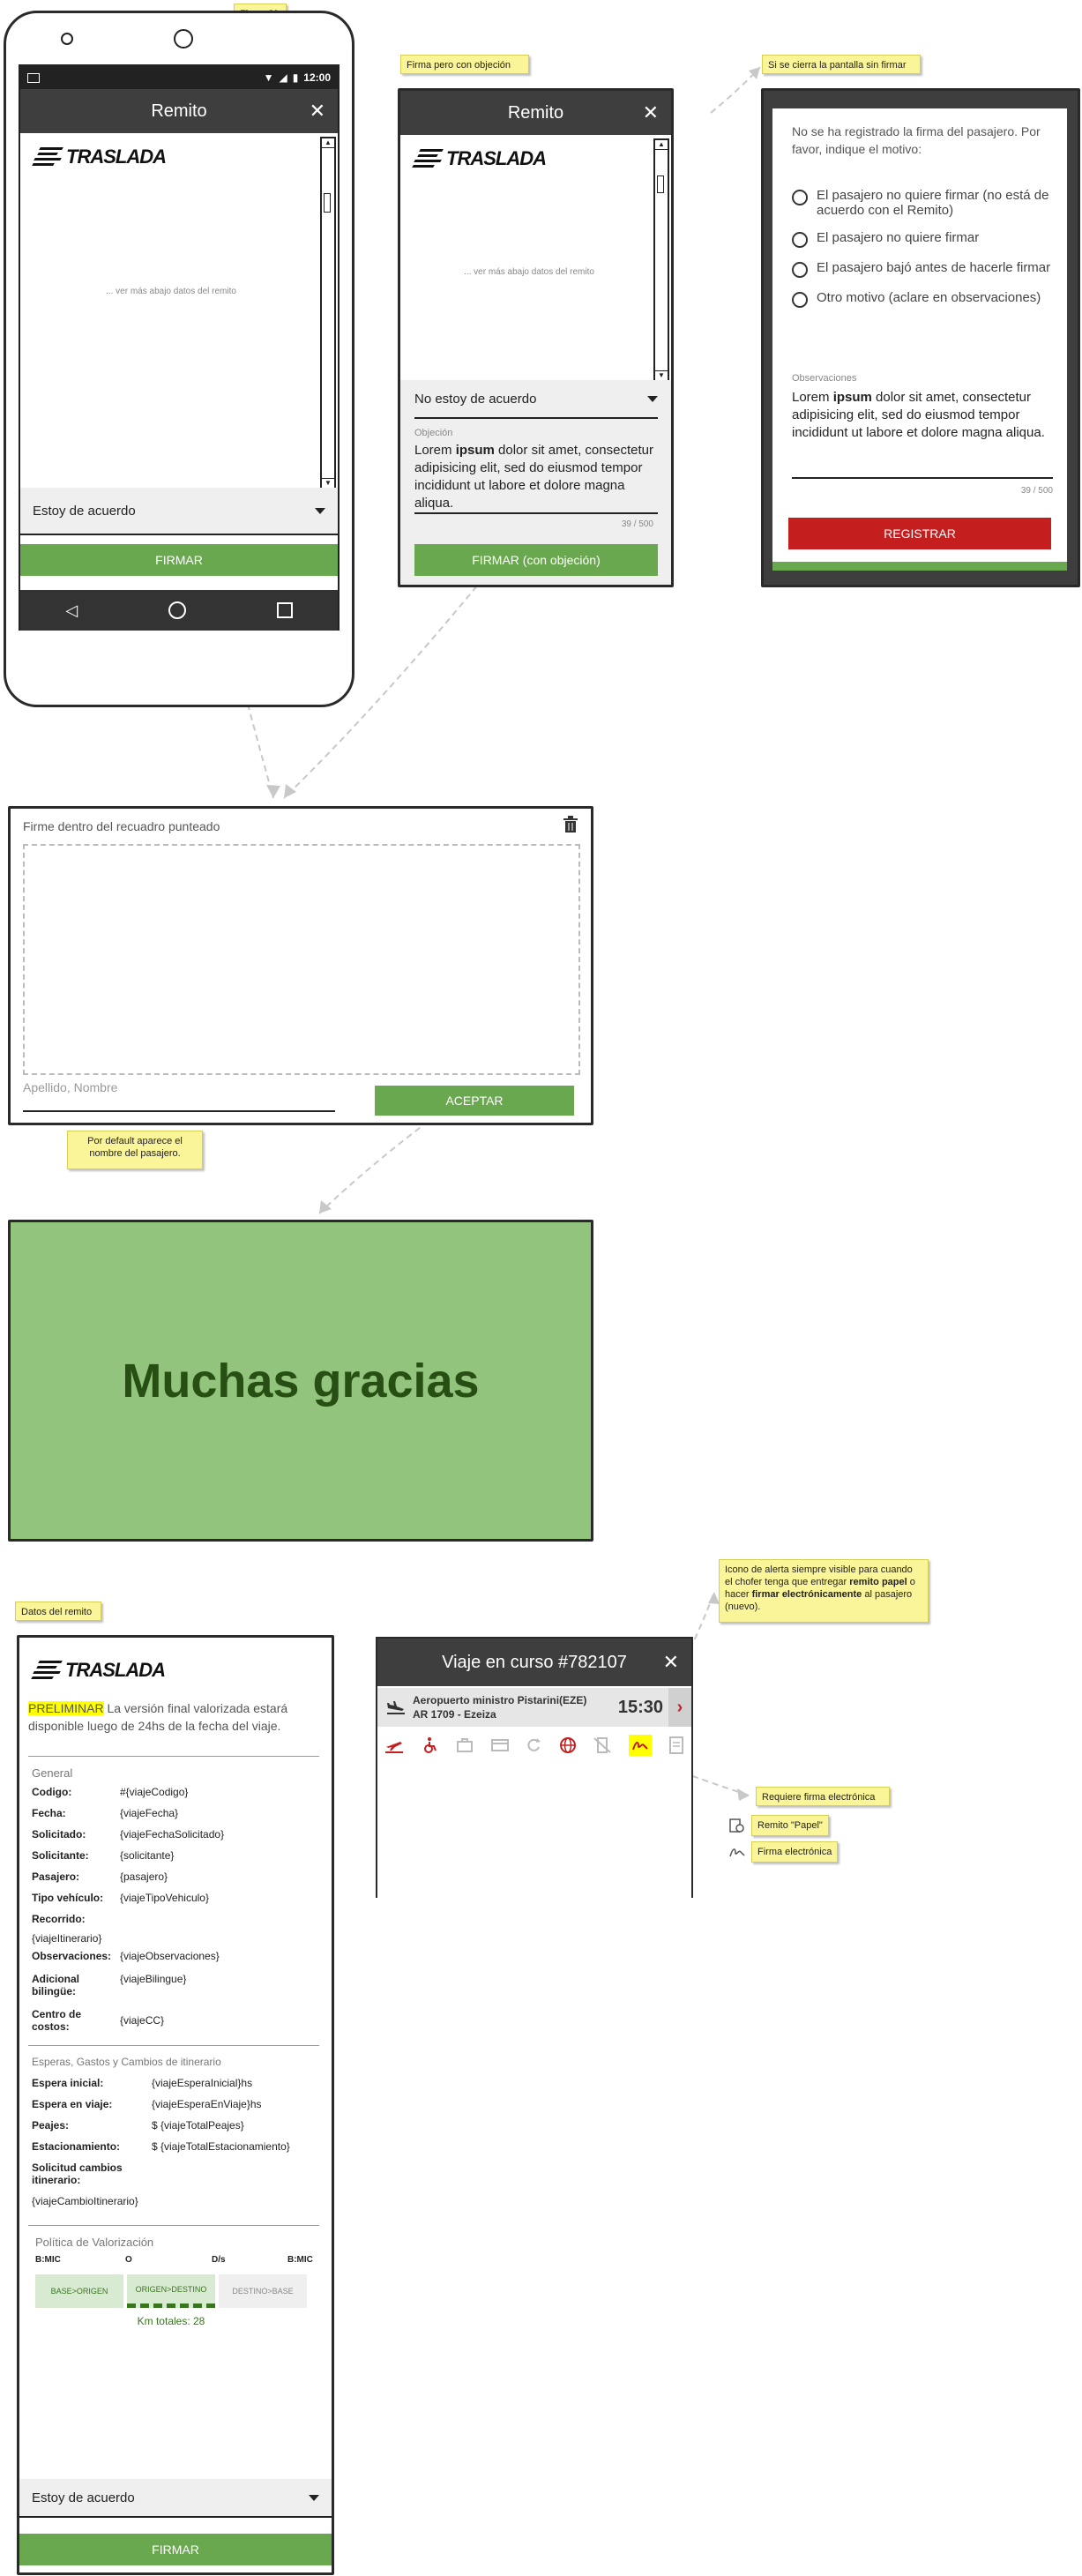 This screenshot has width=1082, height=2576. What do you see at coordinates (72, 2104) in the screenshot?
I see `esperas-key: Espera en viaje:` at bounding box center [72, 2104].